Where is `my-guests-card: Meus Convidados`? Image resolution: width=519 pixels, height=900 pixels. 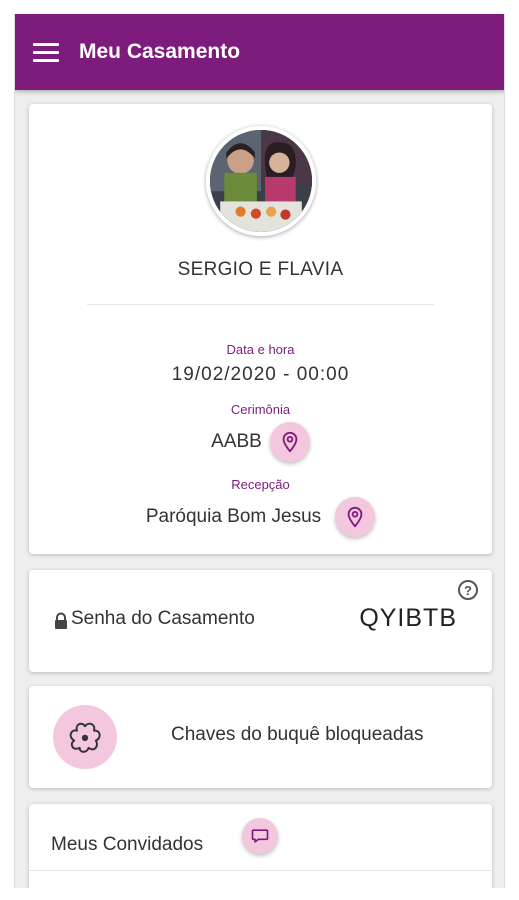 my-guests-card: Meus Convidados is located at coordinates (260, 846).